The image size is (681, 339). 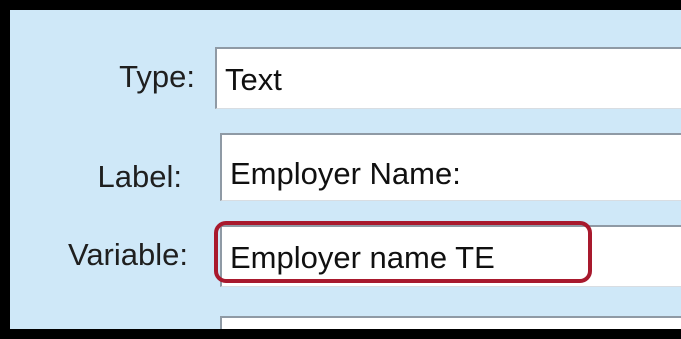 What do you see at coordinates (139, 176) in the screenshot?
I see `label-label: Label:` at bounding box center [139, 176].